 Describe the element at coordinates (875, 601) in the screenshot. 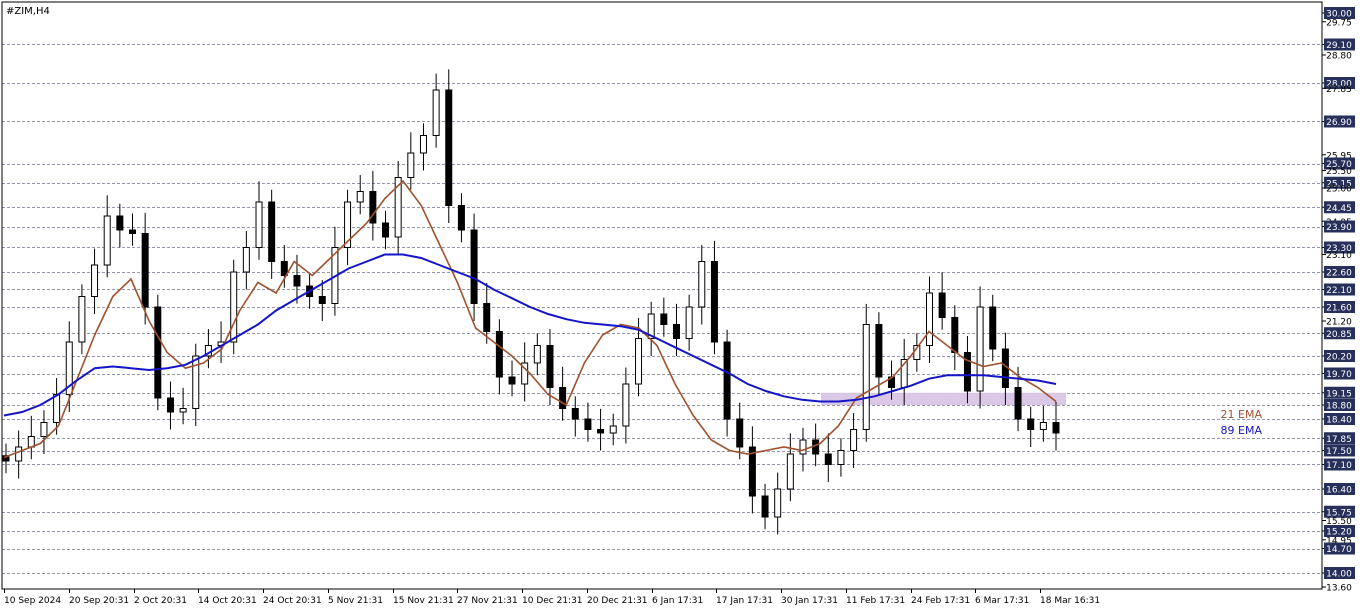

I see `x-tick-label: 11 Feb 17:31` at that location.